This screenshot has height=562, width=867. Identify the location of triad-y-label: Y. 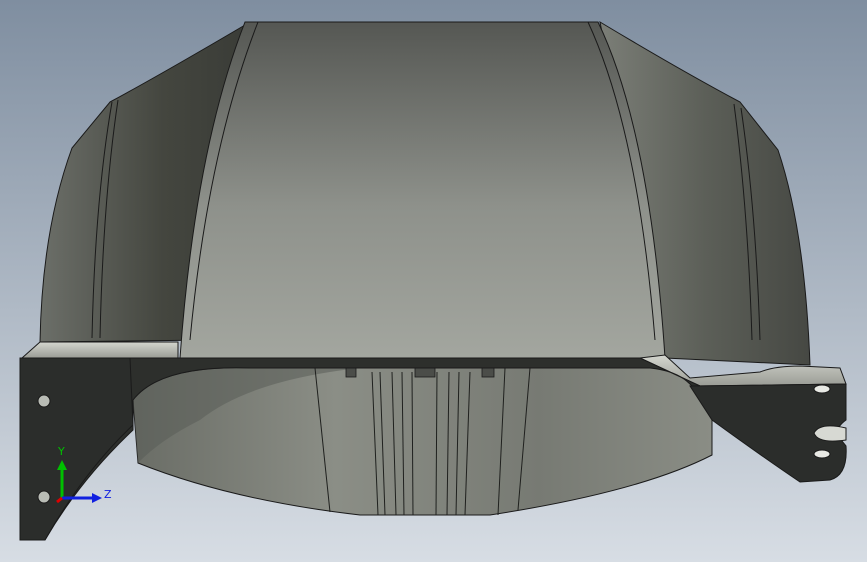
(61, 451).